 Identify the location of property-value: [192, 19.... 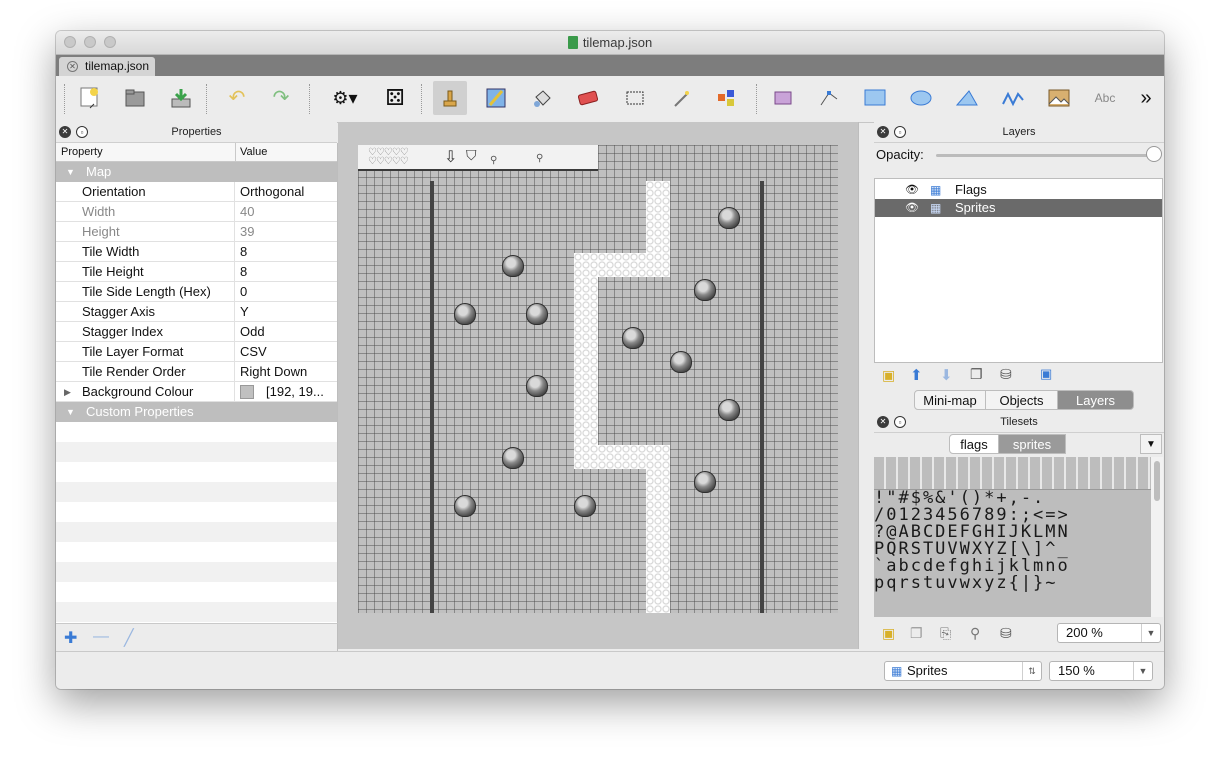
(295, 392).